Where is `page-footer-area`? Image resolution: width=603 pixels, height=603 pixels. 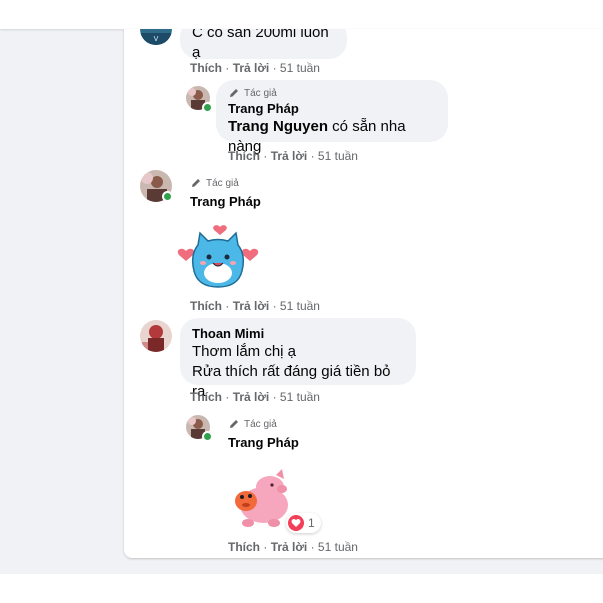
page-footer-area is located at coordinates (301, 588).